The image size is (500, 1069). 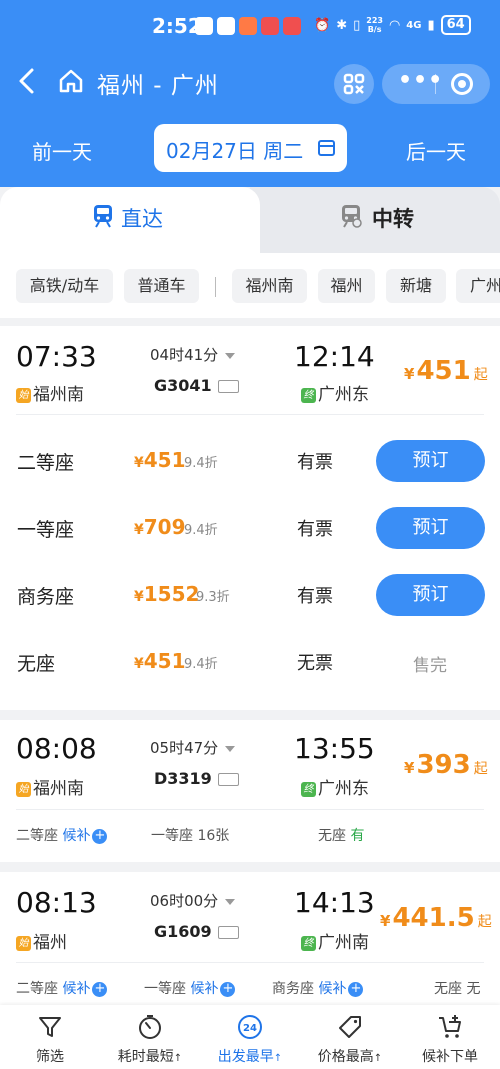 What do you see at coordinates (56, 356) in the screenshot?
I see `departure-time: 07:33` at bounding box center [56, 356].